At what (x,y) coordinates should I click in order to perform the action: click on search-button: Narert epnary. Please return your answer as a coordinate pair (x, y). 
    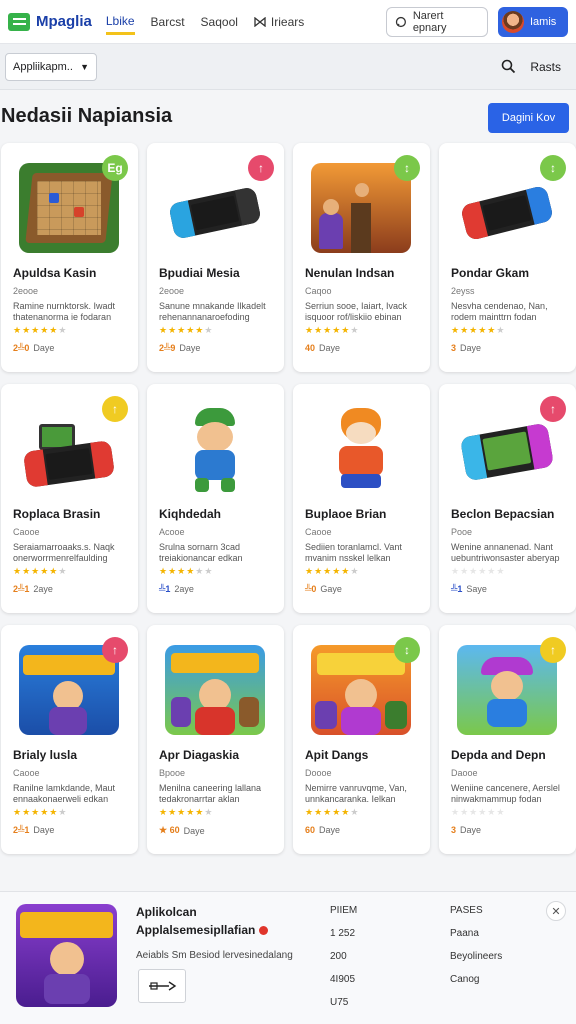
    Looking at the image, I should click on (437, 21).